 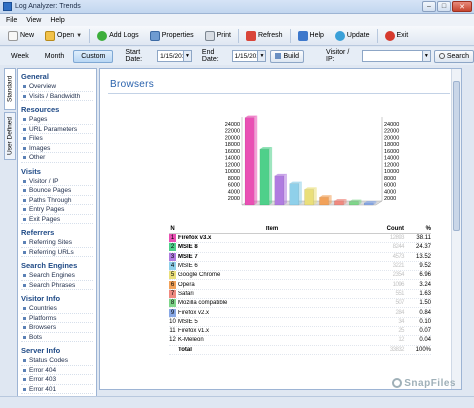 I want to click on row-number: 7, so click(x=172, y=293).